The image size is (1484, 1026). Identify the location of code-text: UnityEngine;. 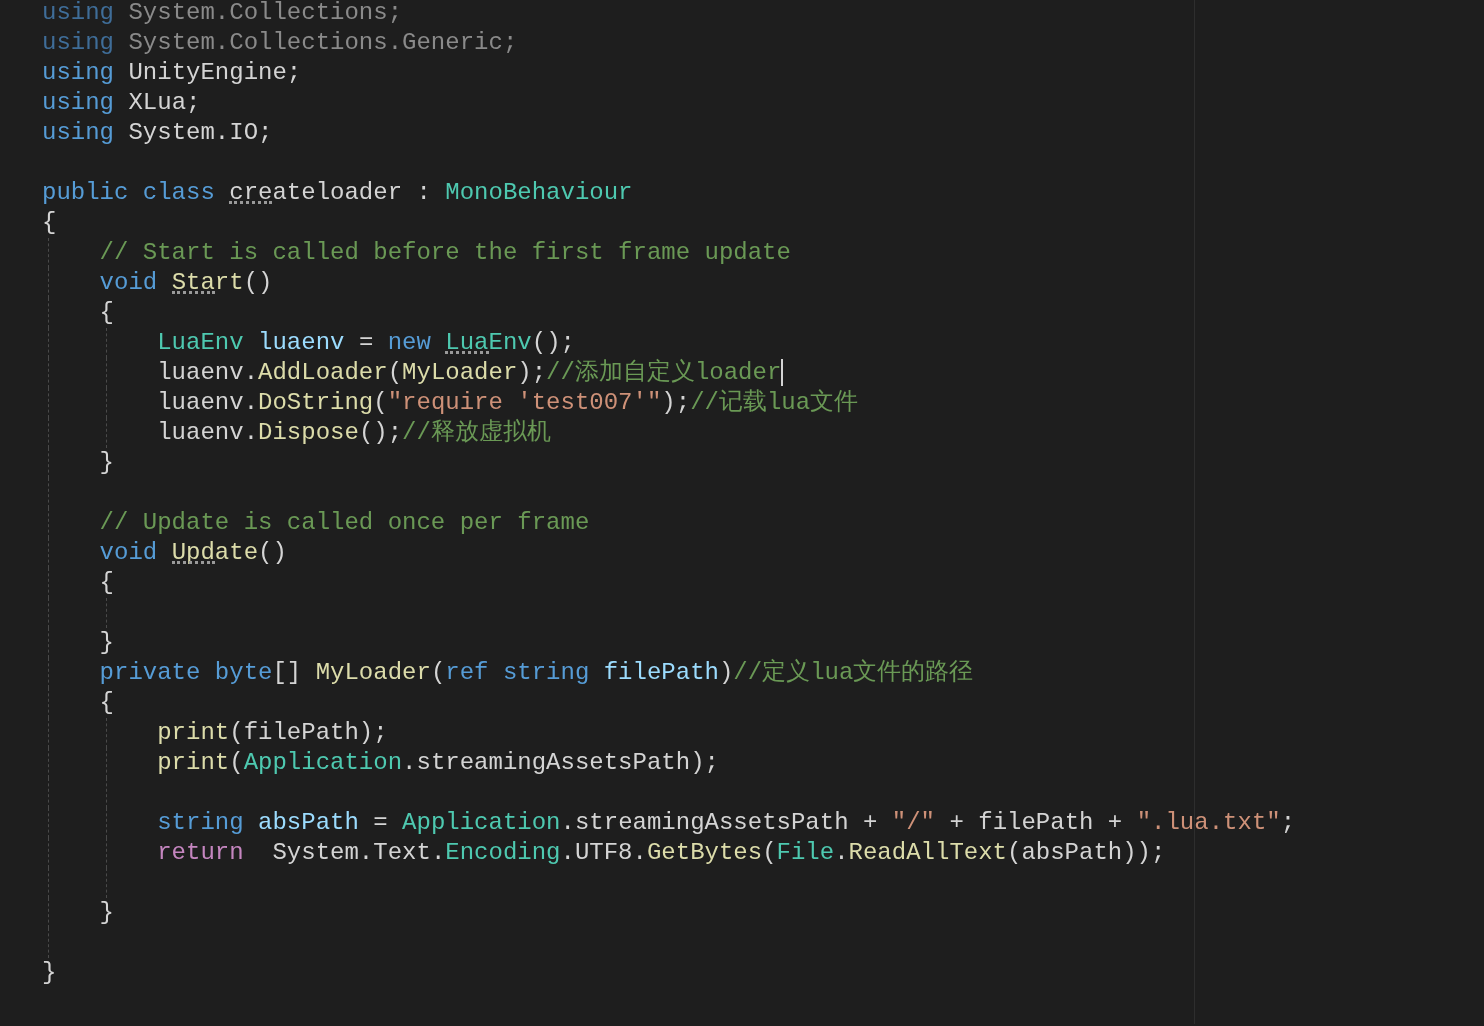
(215, 72).